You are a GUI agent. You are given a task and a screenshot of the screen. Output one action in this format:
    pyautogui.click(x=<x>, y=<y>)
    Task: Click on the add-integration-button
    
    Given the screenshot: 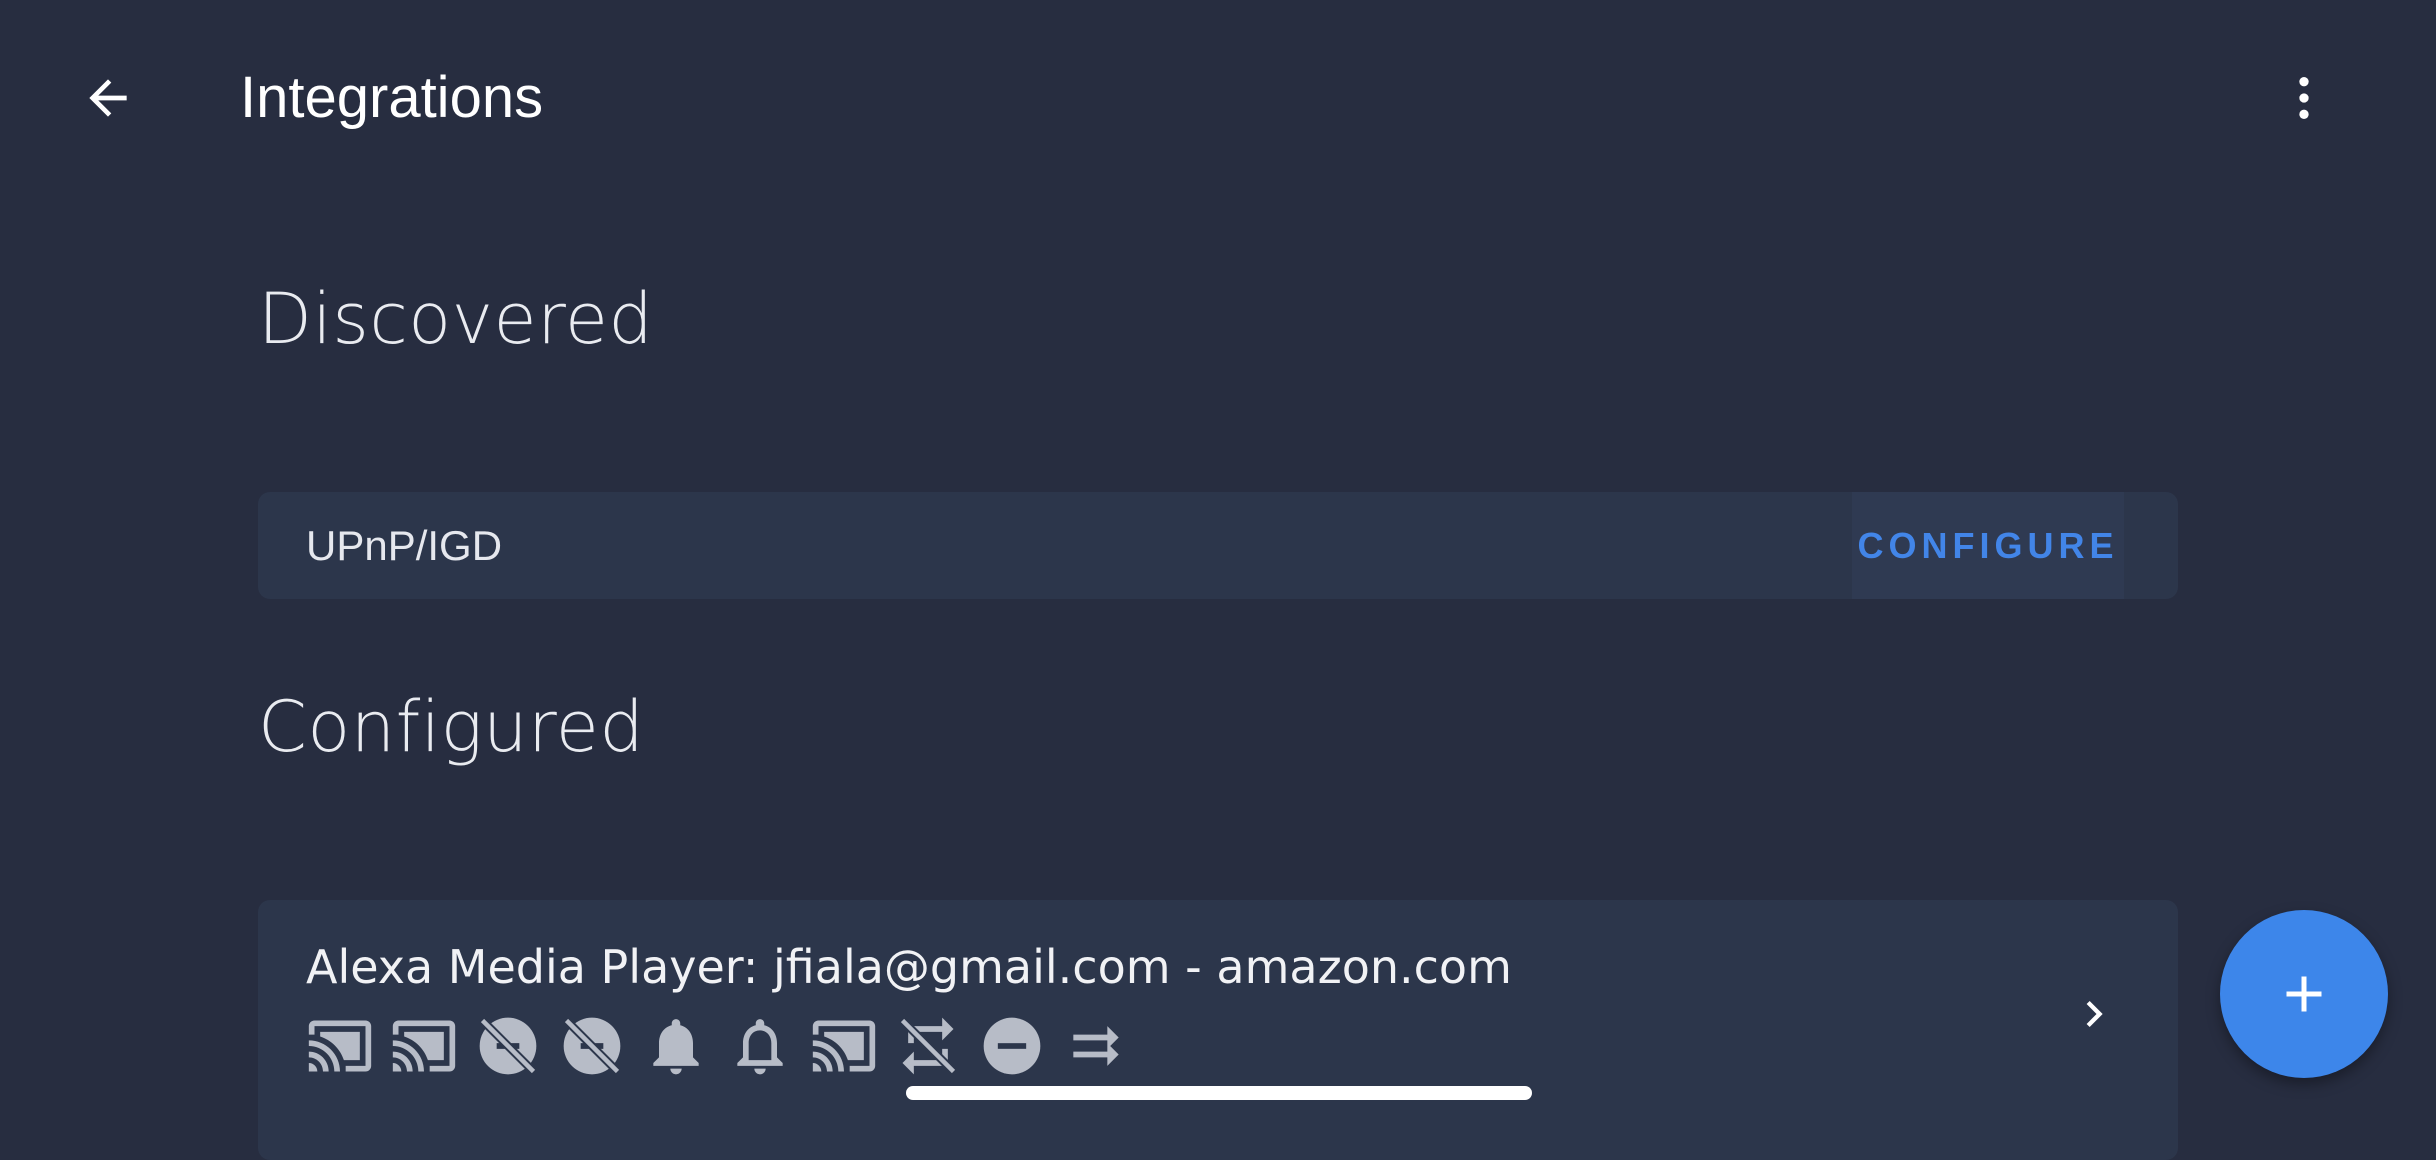 What is the action you would take?
    pyautogui.click(x=2304, y=994)
    